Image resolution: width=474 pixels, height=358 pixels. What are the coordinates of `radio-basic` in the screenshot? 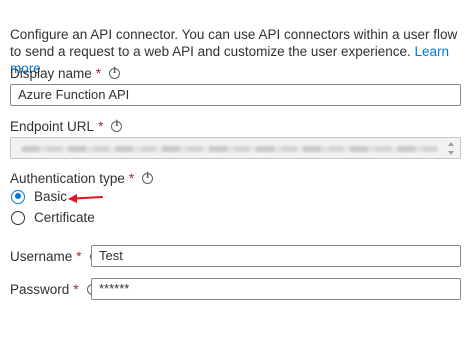 It's located at (18, 196).